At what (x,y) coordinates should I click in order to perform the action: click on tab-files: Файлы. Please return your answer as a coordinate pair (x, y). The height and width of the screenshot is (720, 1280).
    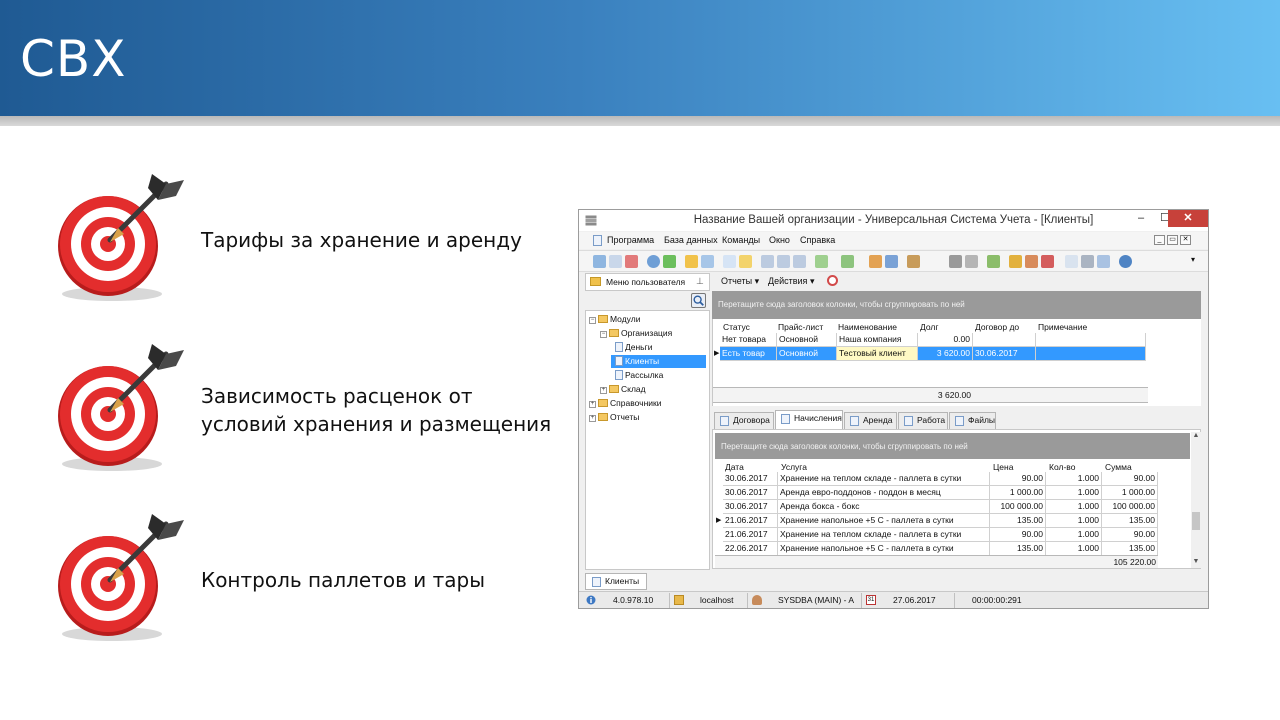
    Looking at the image, I should click on (972, 420).